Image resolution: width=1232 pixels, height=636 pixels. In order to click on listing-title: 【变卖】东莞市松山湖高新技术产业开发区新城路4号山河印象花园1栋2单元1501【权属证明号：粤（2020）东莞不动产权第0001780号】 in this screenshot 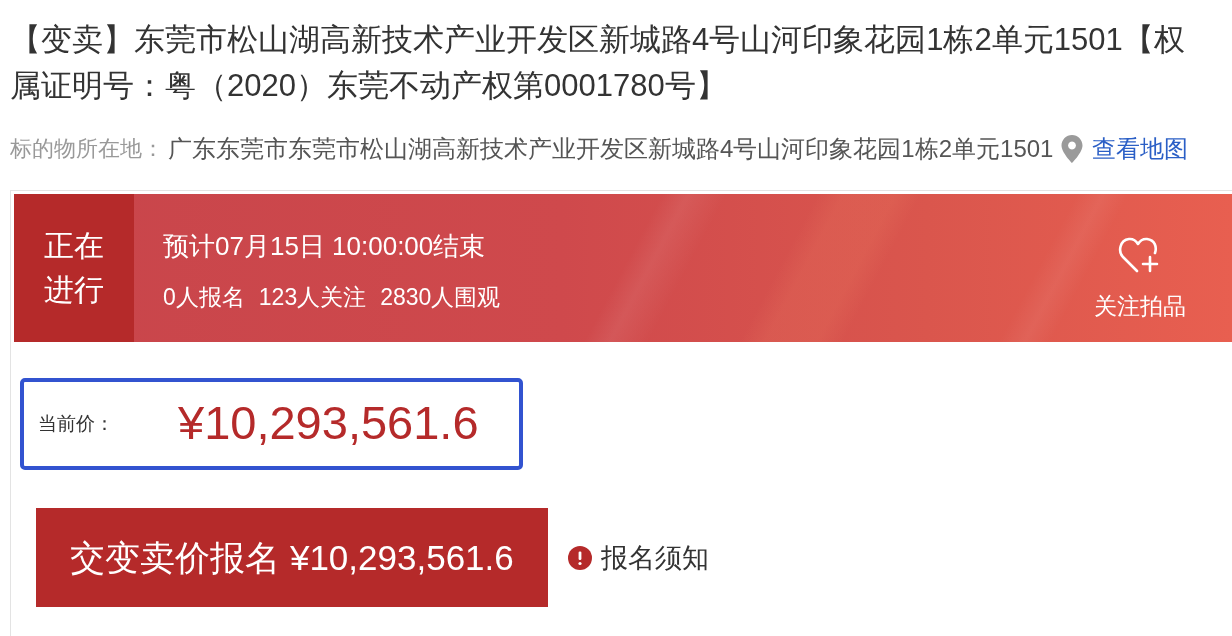, I will do `click(598, 63)`.